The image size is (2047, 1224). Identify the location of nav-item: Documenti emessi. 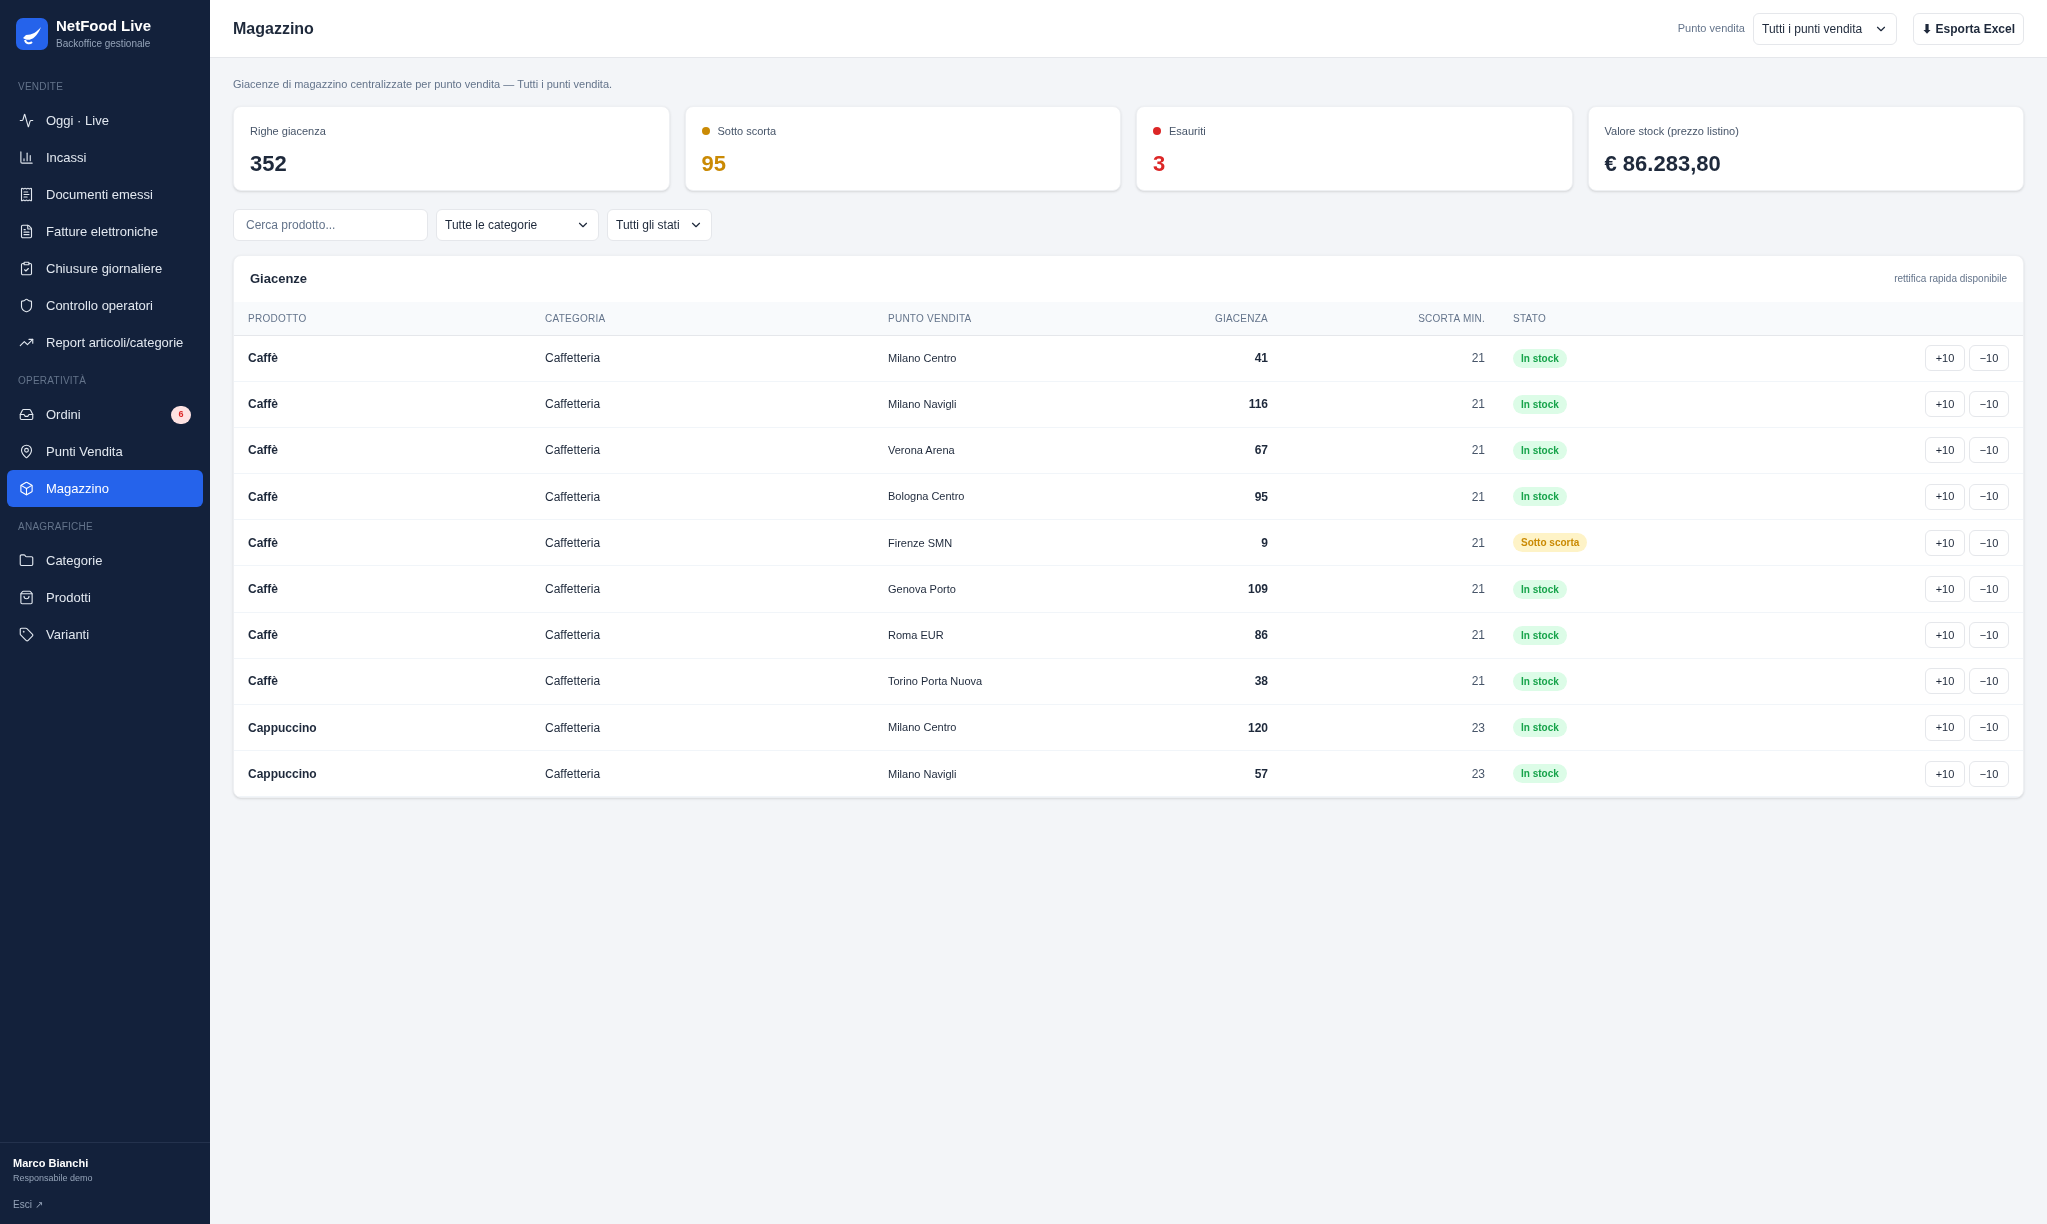
(105, 194).